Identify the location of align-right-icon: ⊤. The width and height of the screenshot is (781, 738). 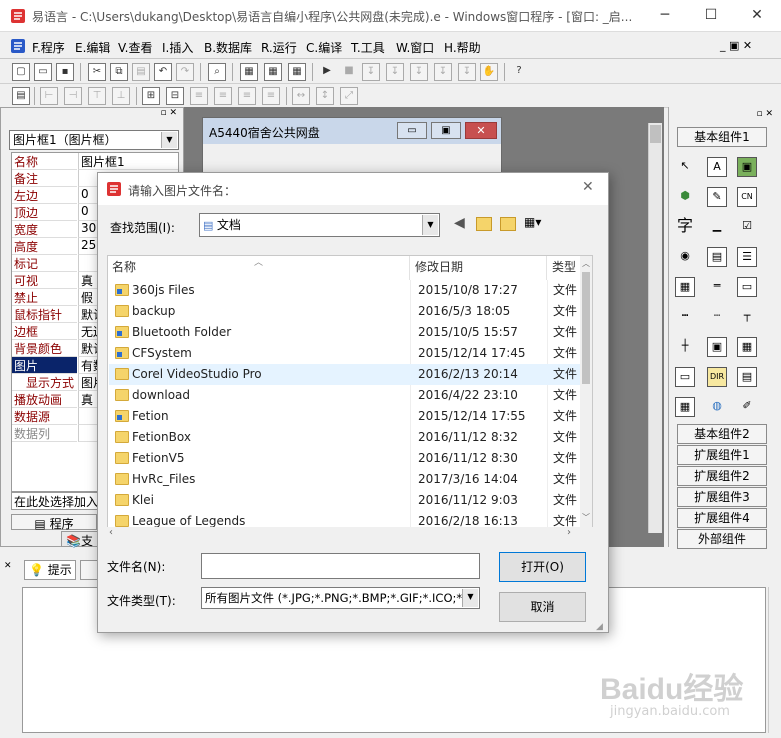
(97, 96).